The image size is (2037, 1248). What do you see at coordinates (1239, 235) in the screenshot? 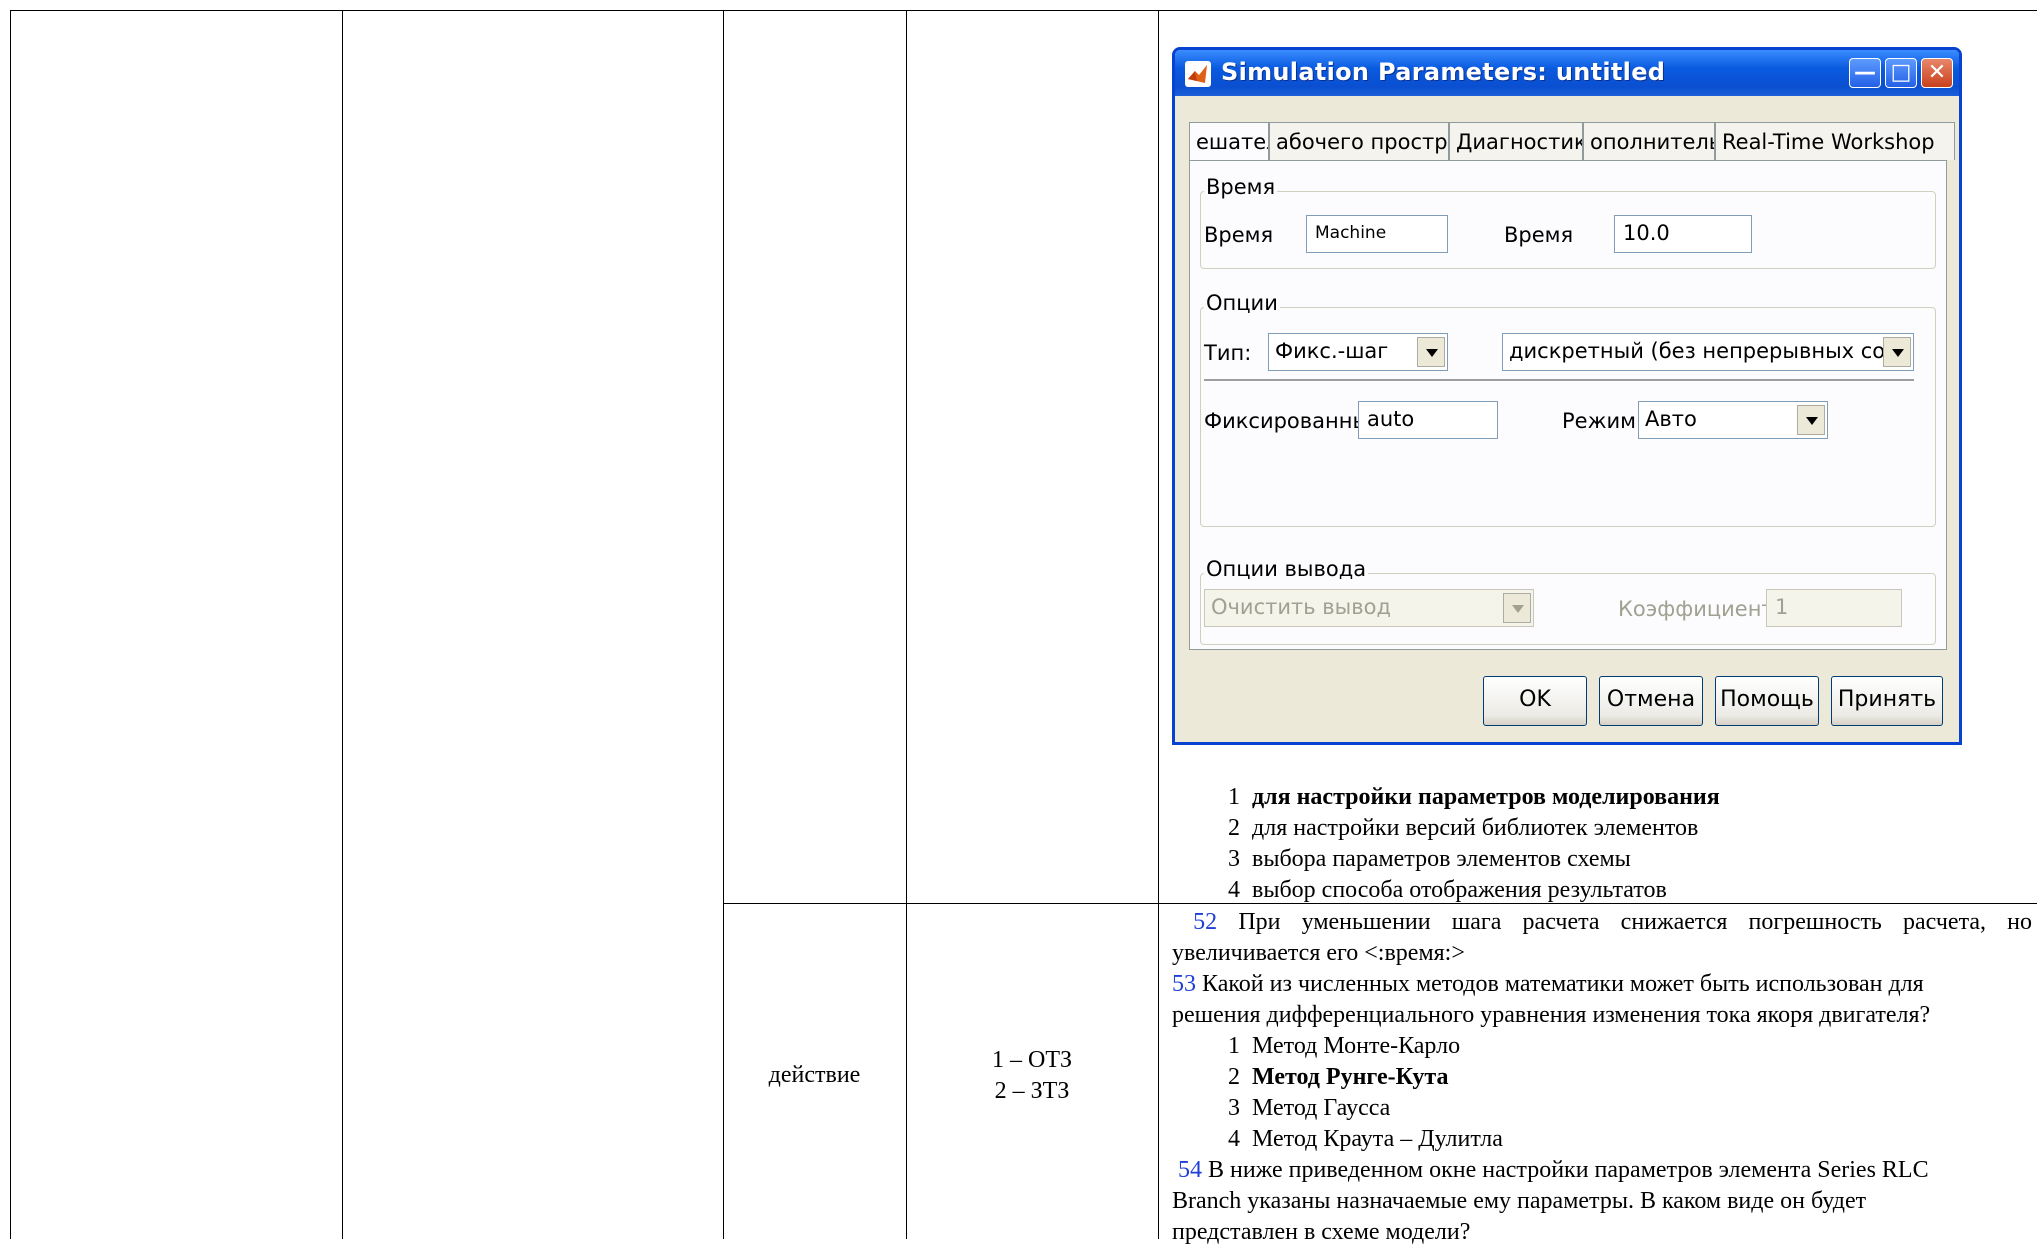
I see `start-time-label: Время` at bounding box center [1239, 235].